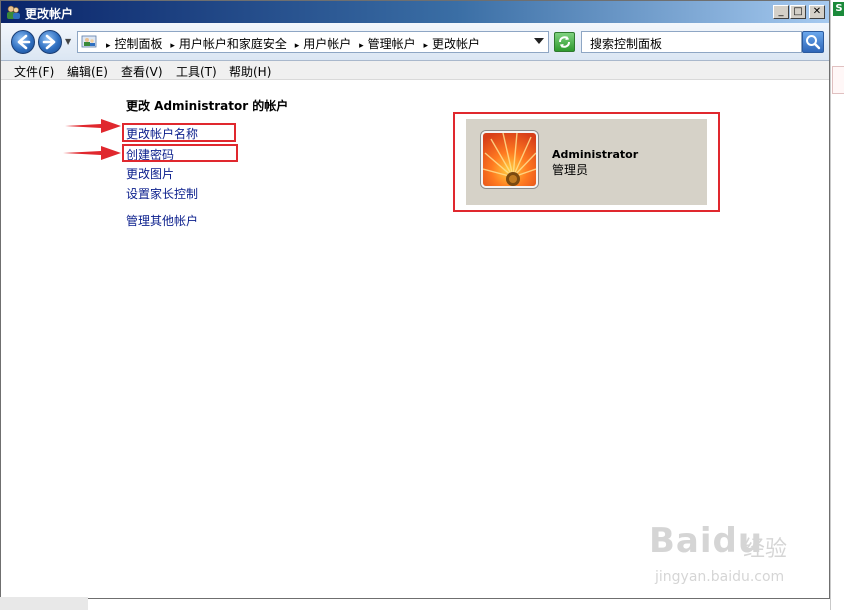  I want to click on desktop-app-icon: S, so click(838, 9).